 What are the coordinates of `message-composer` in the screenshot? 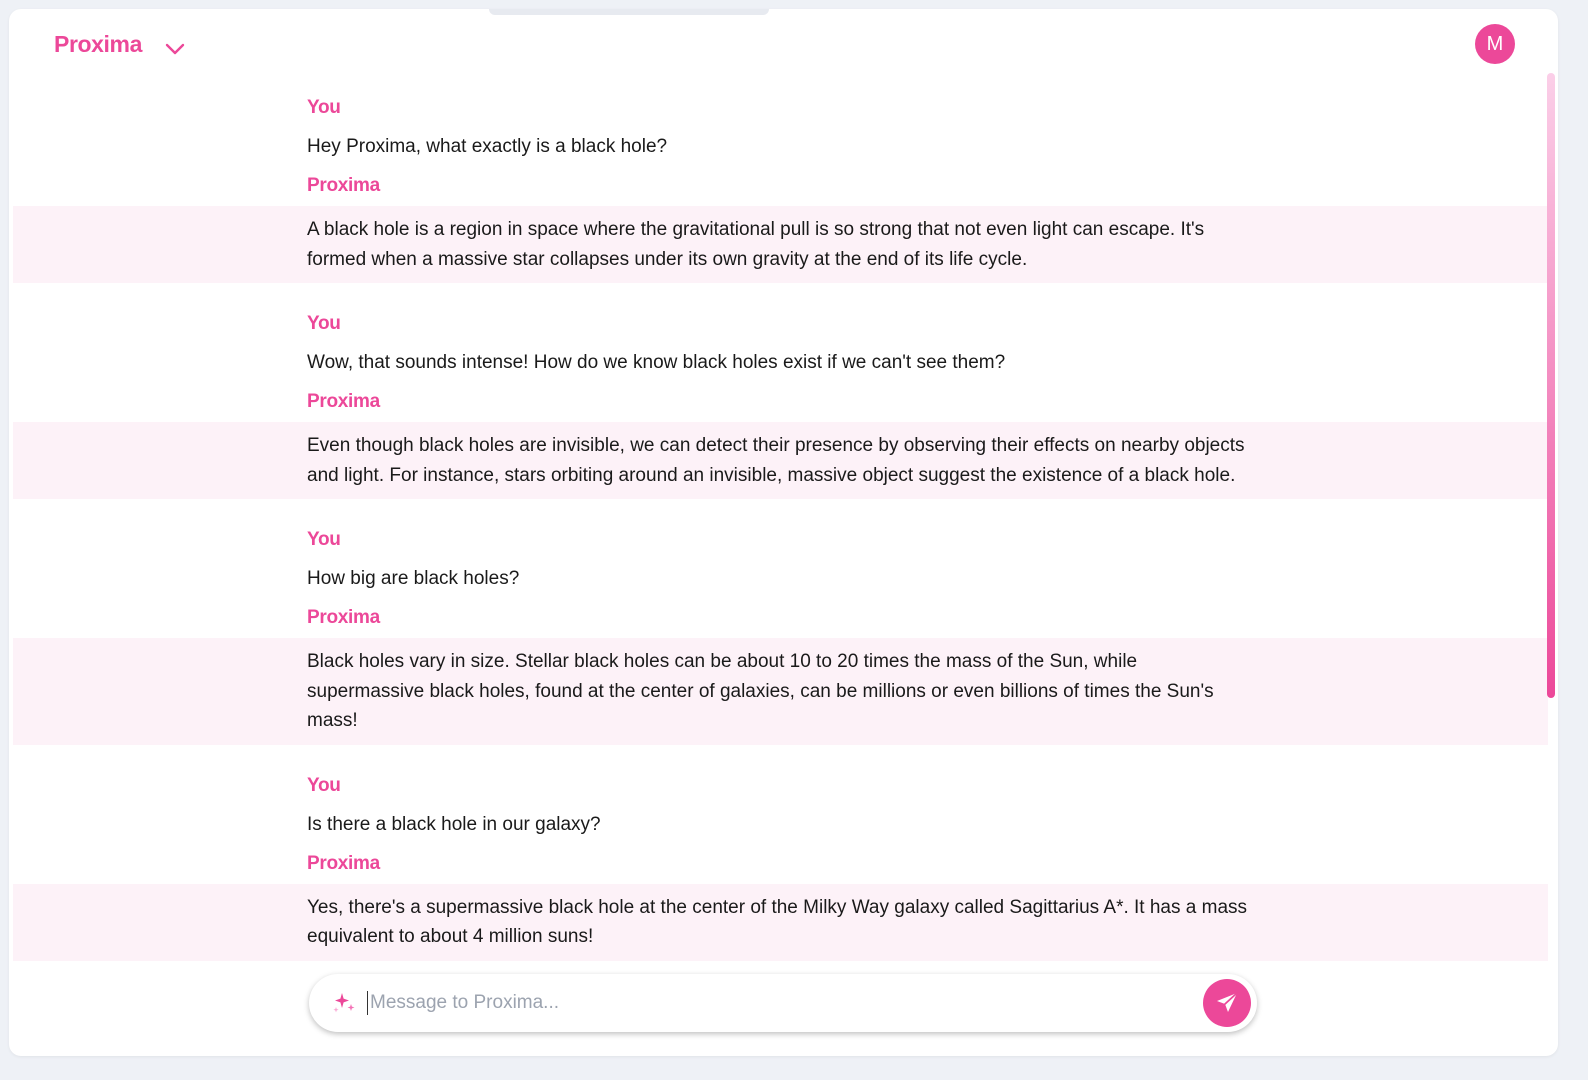 It's located at (783, 1003).